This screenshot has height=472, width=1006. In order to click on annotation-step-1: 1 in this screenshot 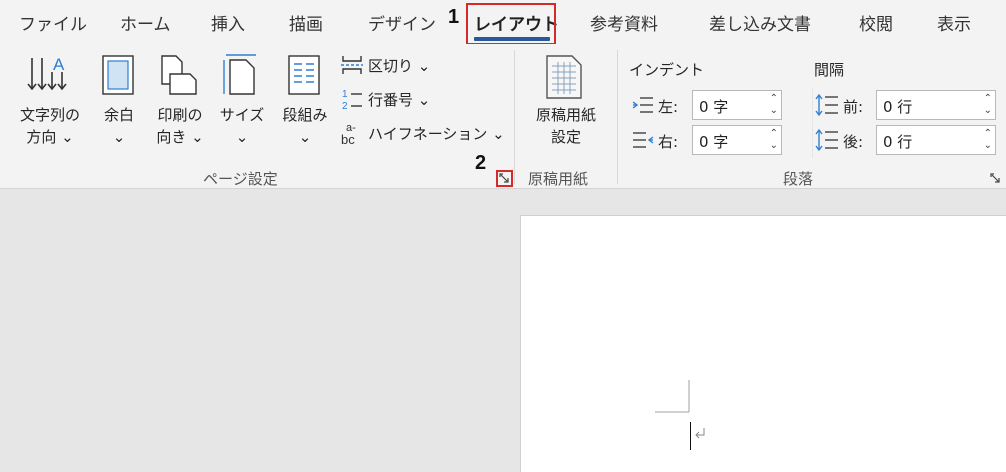, I will do `click(454, 17)`.